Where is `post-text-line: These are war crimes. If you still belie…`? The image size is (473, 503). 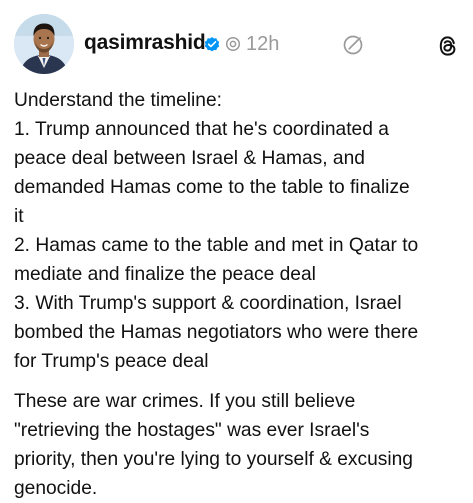 post-text-line: These are war crimes. If you still belie… is located at coordinates (185, 401).